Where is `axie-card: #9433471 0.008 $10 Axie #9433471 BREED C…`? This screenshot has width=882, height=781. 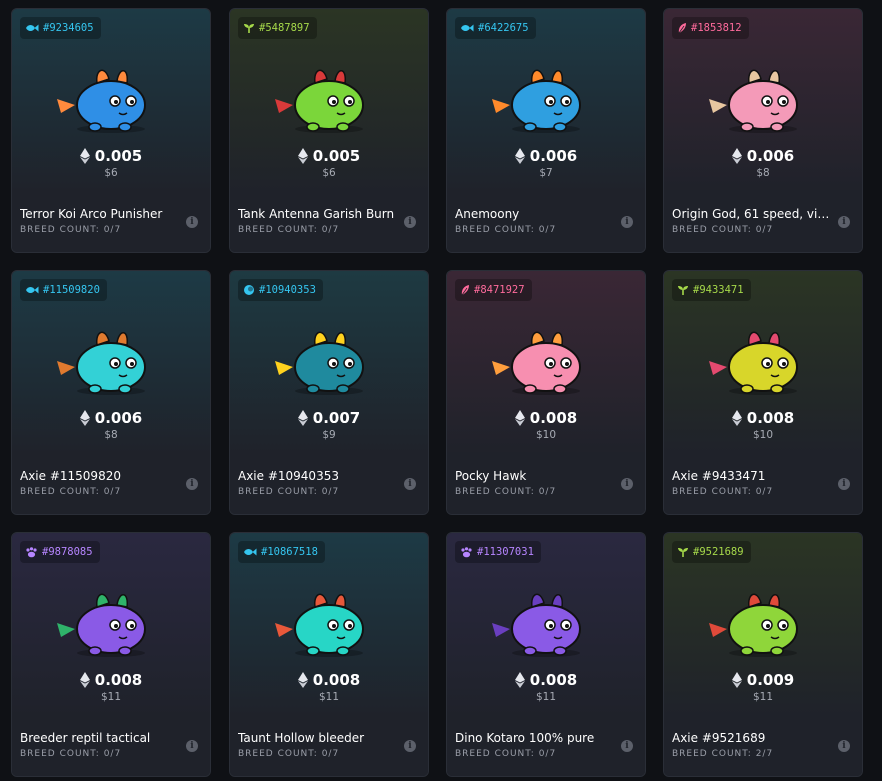 axie-card: #9433471 0.008 $10 Axie #9433471 BREED C… is located at coordinates (763, 392).